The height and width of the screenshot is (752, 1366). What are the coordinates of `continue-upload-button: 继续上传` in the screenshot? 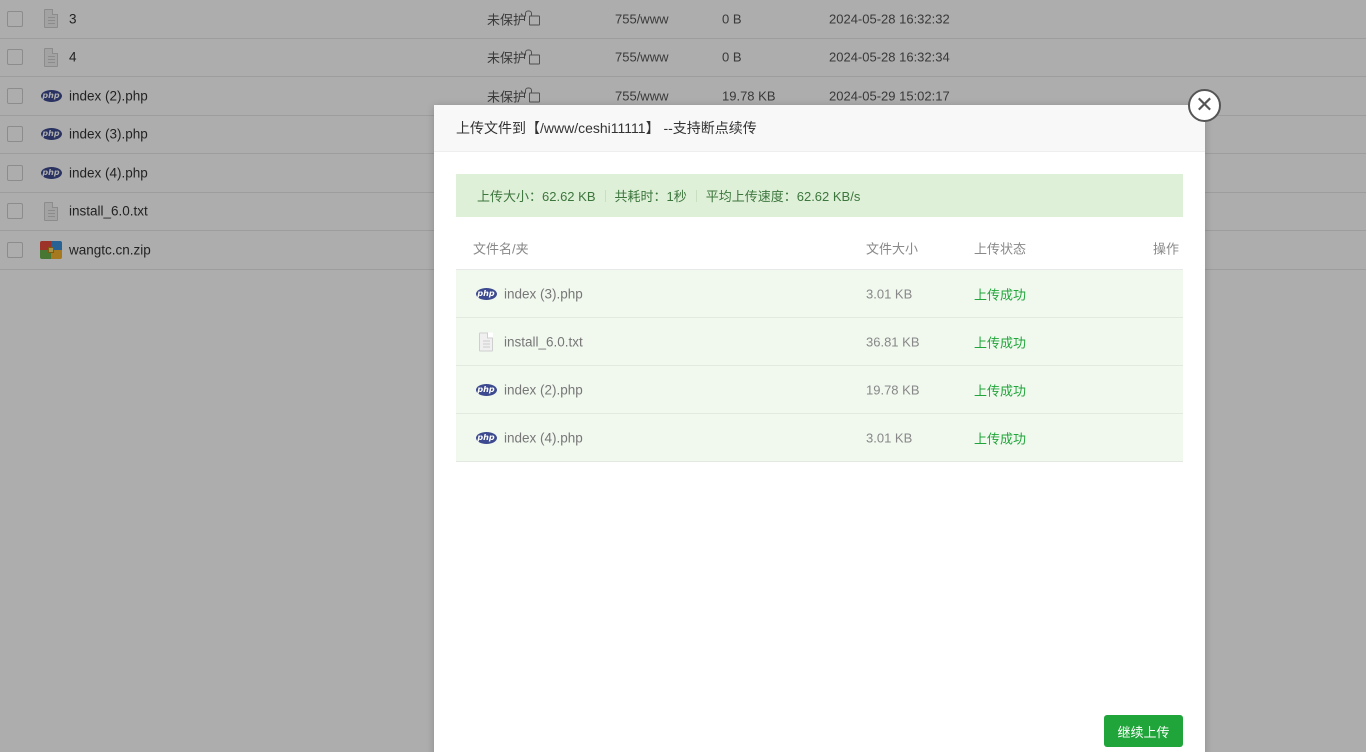 It's located at (1143, 731).